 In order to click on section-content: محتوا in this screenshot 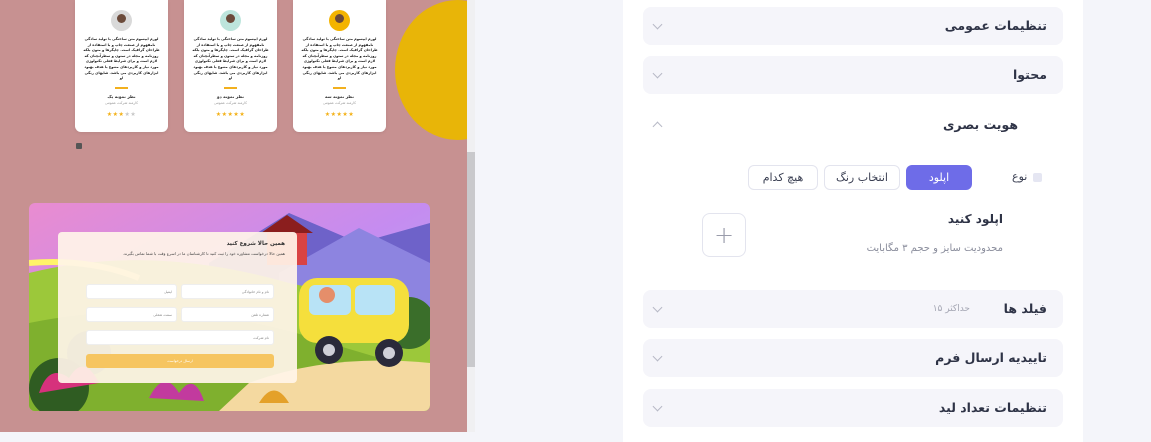, I will do `click(853, 75)`.